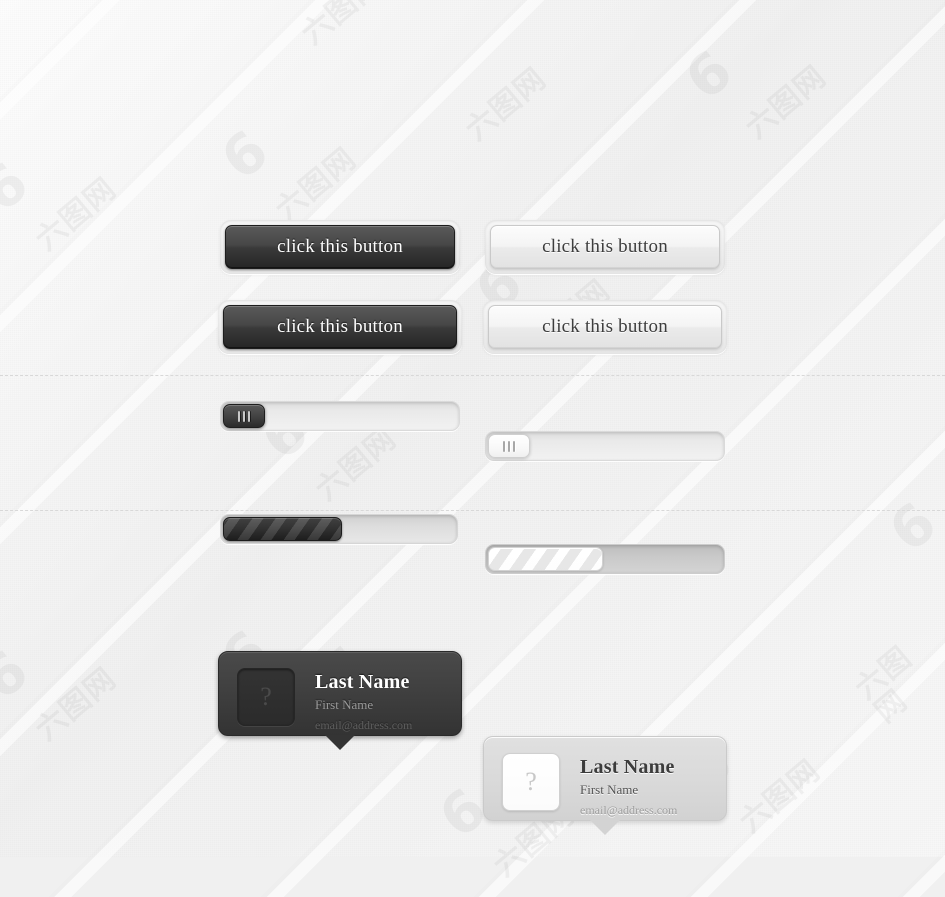  Describe the element at coordinates (282, 529) in the screenshot. I see `progress-bar-dark-fill` at that location.